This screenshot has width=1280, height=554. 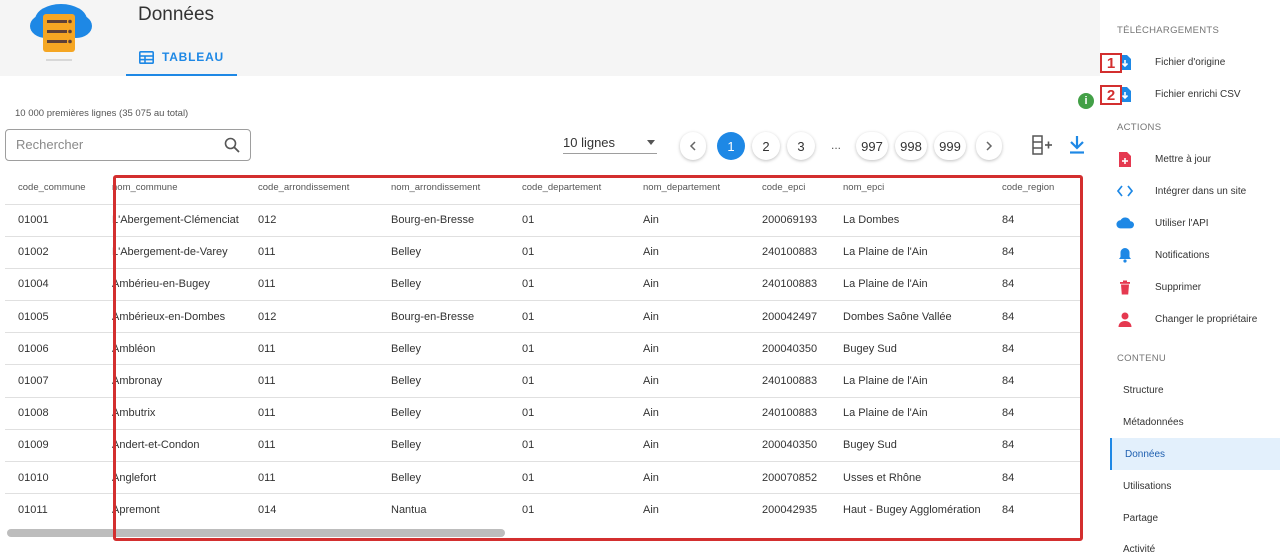 I want to click on table-cell: La Plaine de l'Ain, so click(x=922, y=284).